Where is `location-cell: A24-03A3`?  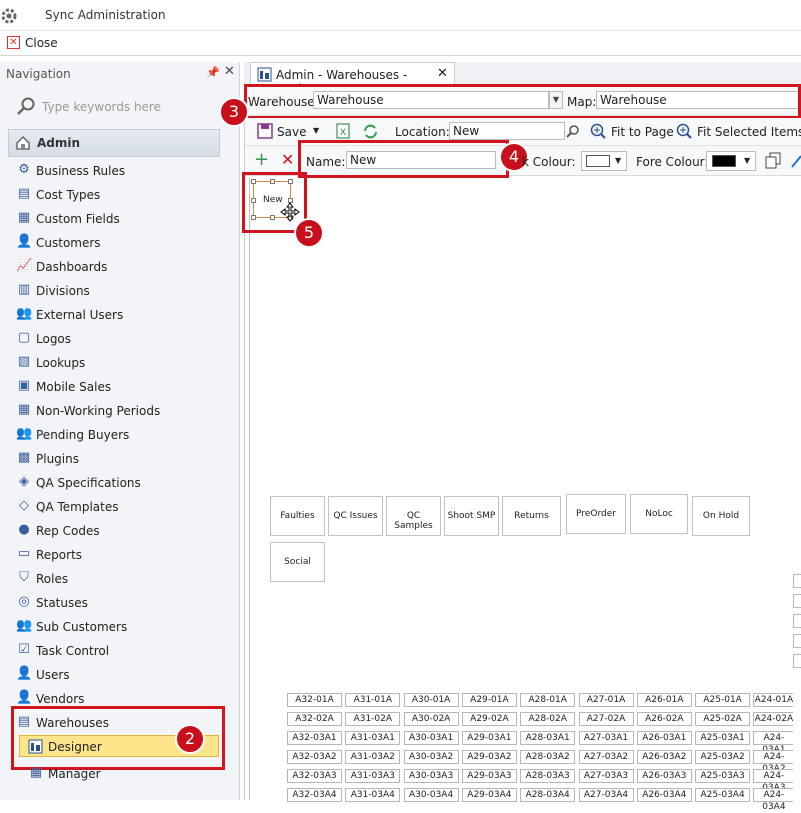
location-cell: A24-03A3 is located at coordinates (773, 781).